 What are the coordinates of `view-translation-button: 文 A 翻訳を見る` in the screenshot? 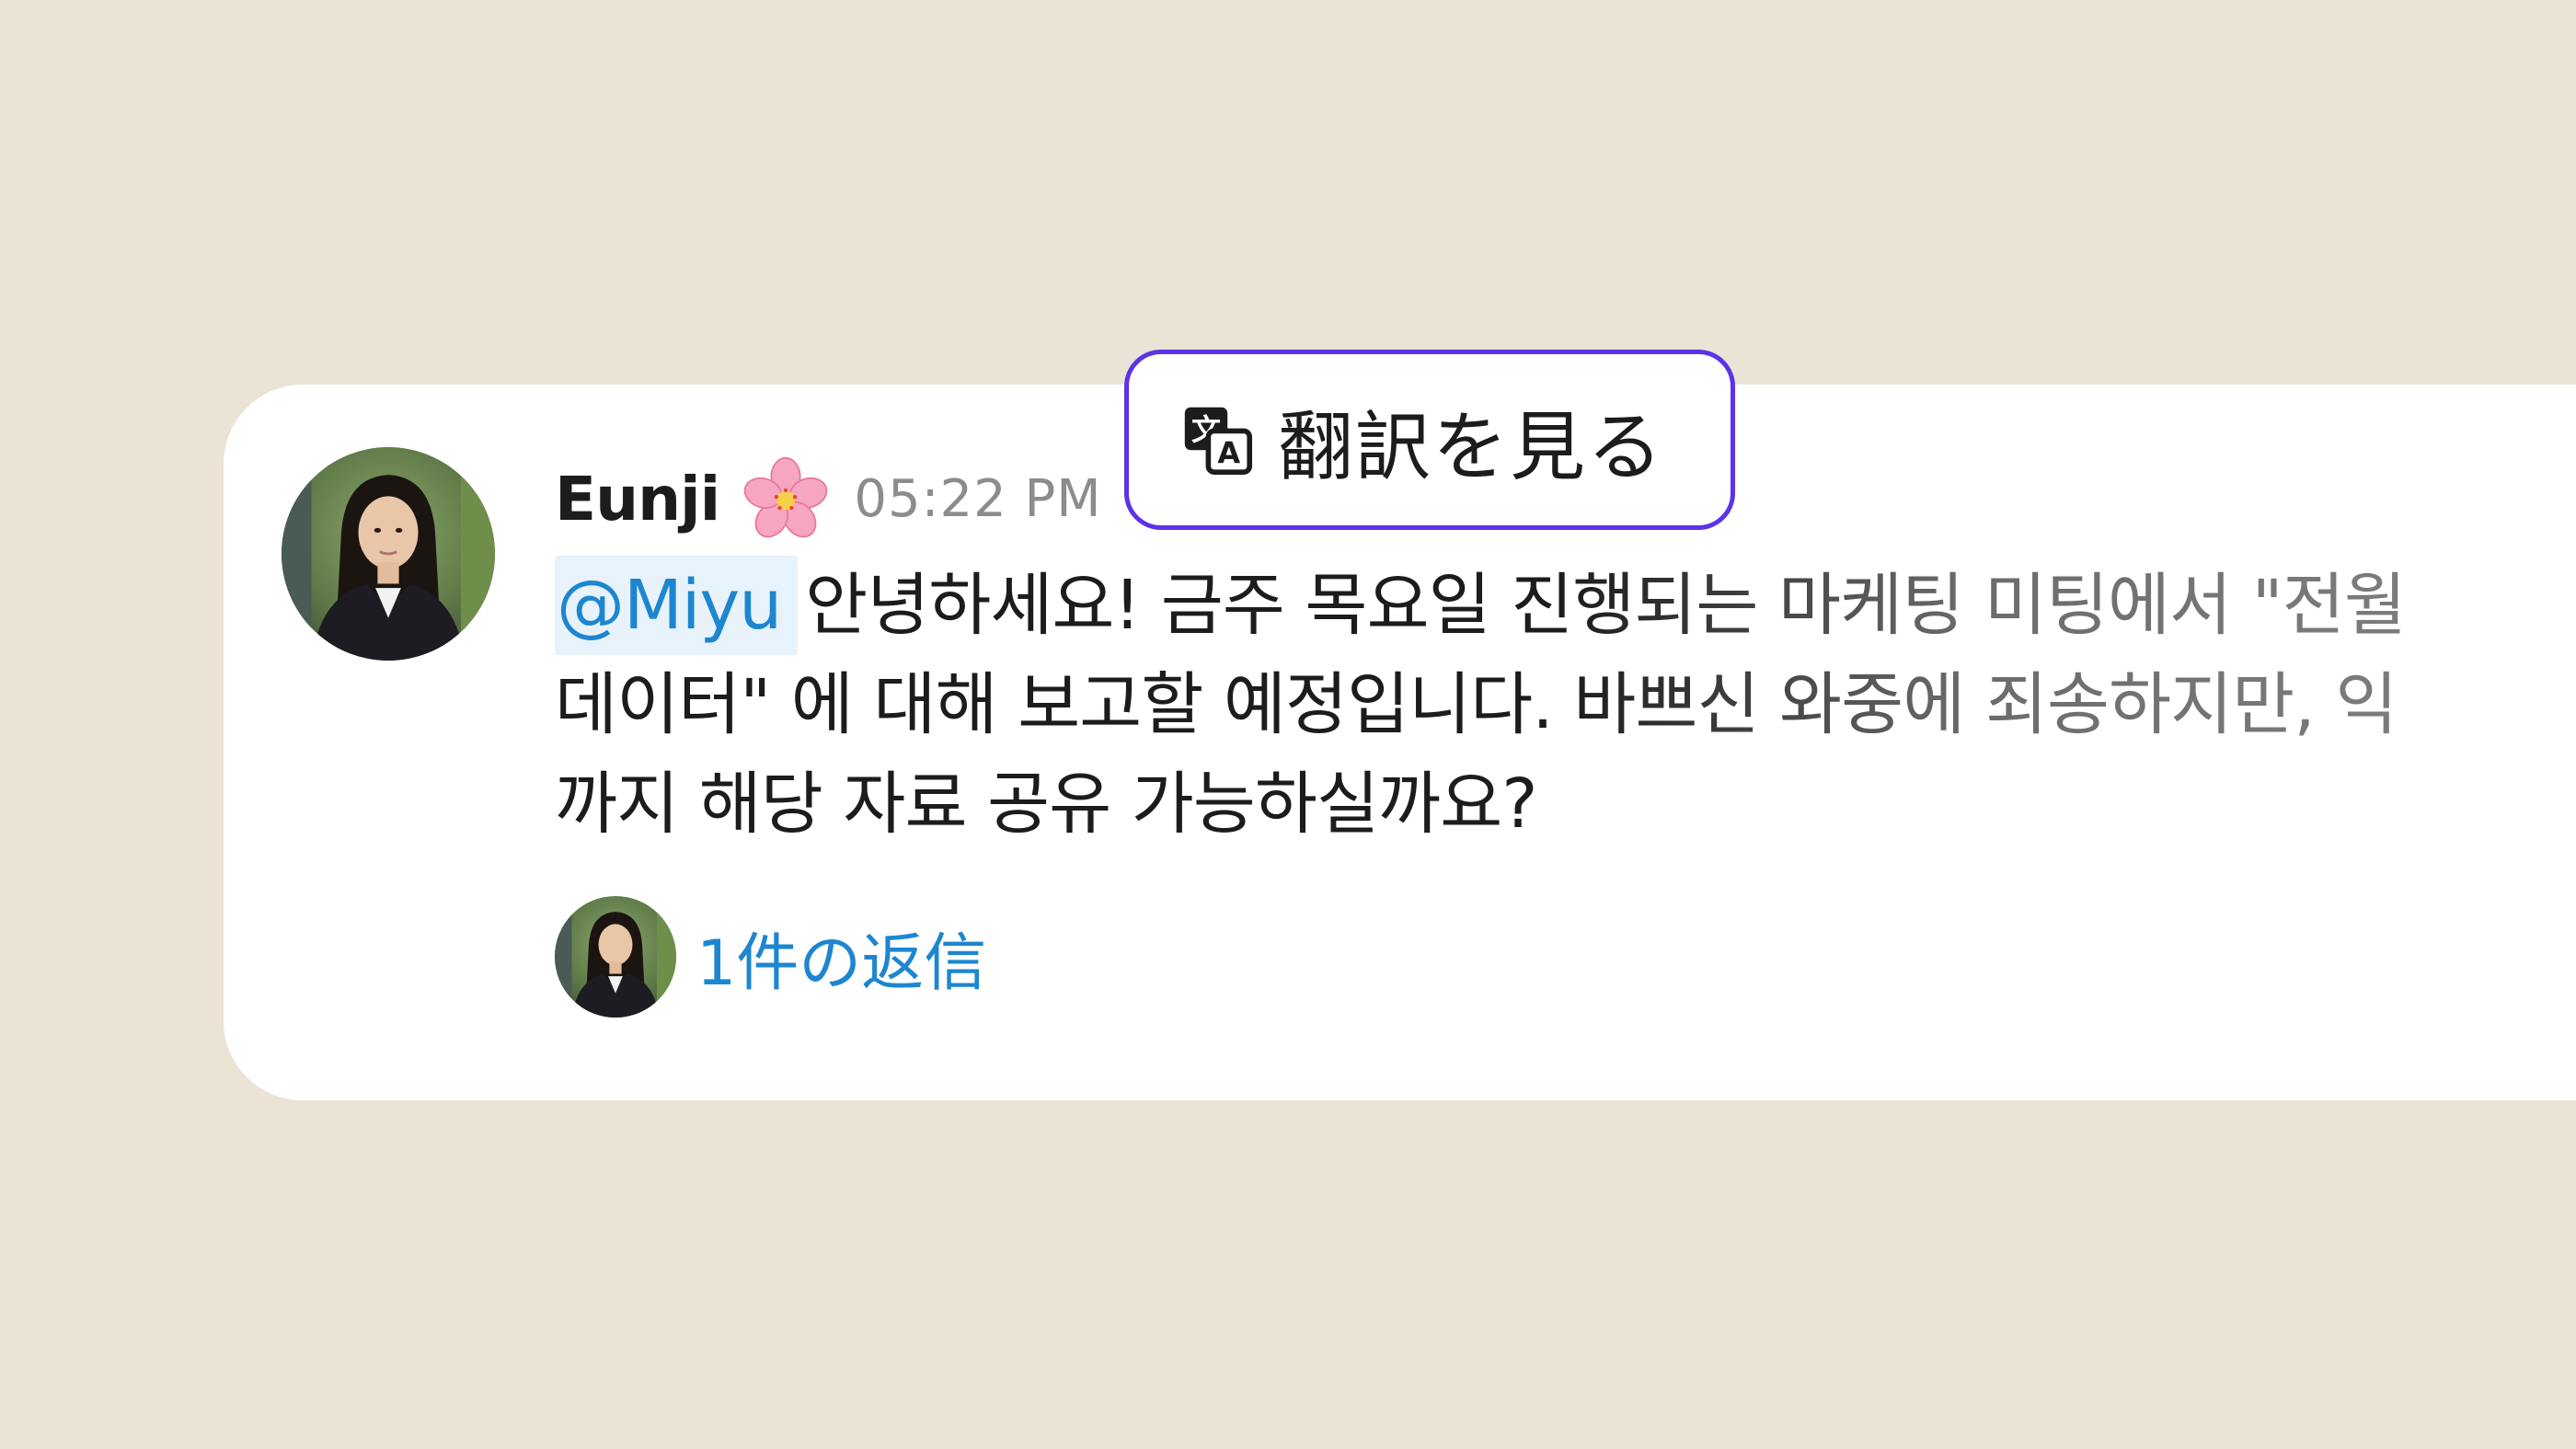 It's located at (1429, 440).